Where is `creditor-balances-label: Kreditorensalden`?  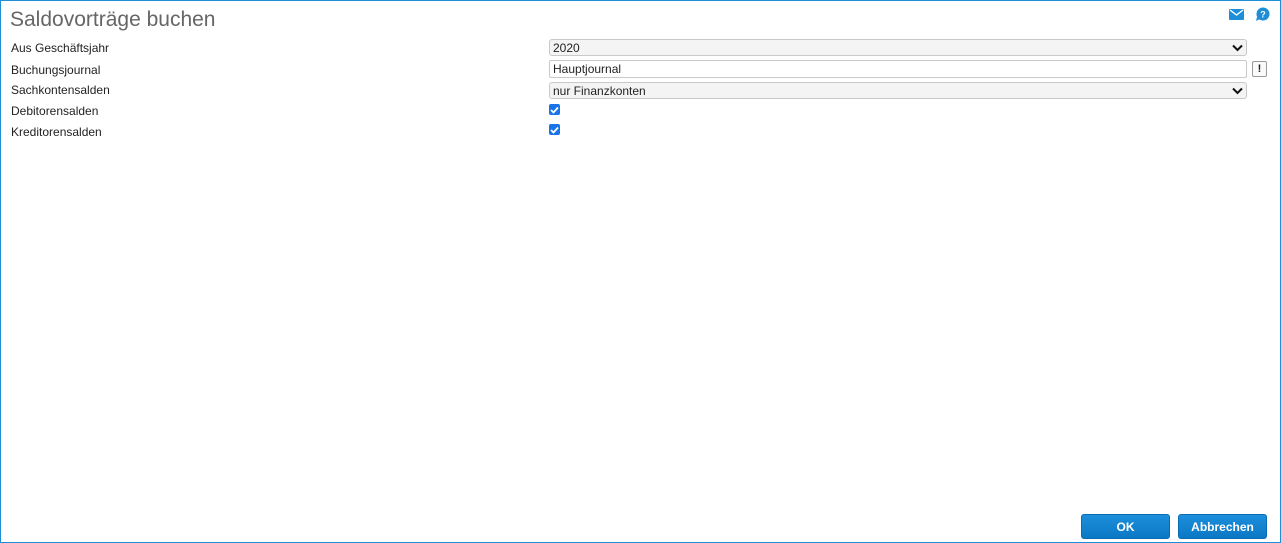 creditor-balances-label: Kreditorensalden is located at coordinates (56, 132).